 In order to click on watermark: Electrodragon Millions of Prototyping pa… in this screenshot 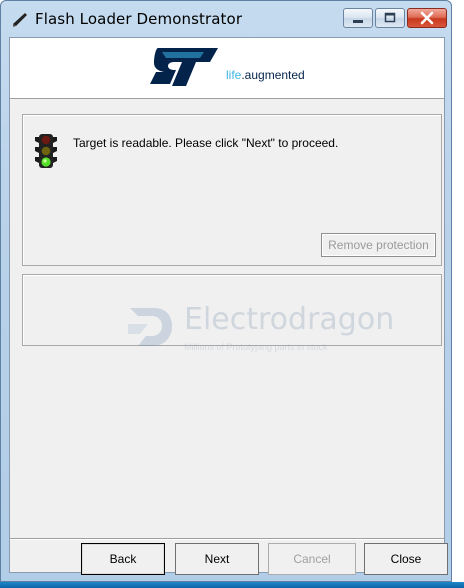, I will do `click(259, 328)`.